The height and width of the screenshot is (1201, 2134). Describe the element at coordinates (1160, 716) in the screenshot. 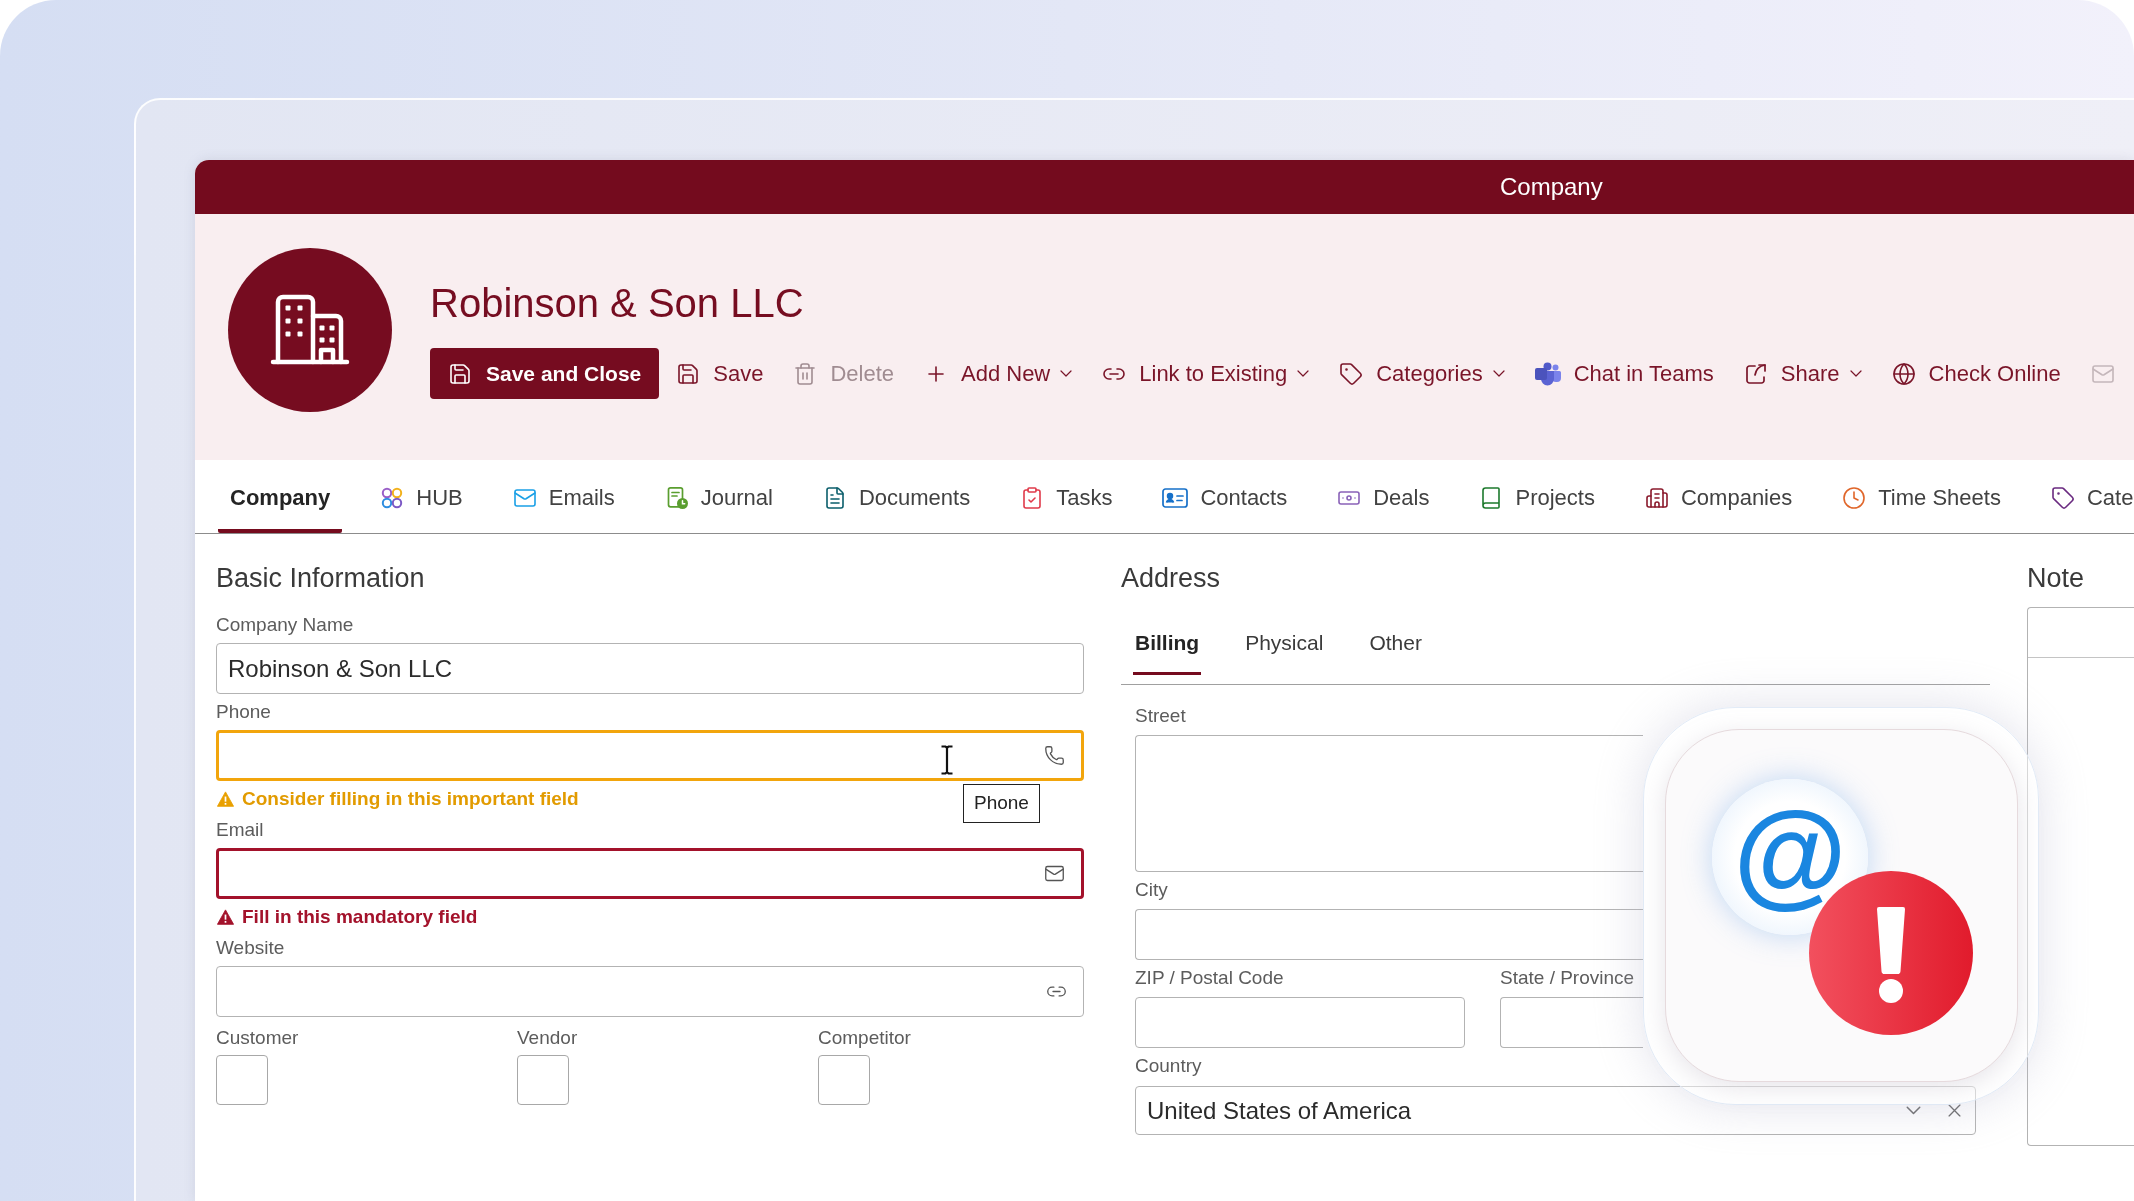

I see `field-label: Street` at that location.